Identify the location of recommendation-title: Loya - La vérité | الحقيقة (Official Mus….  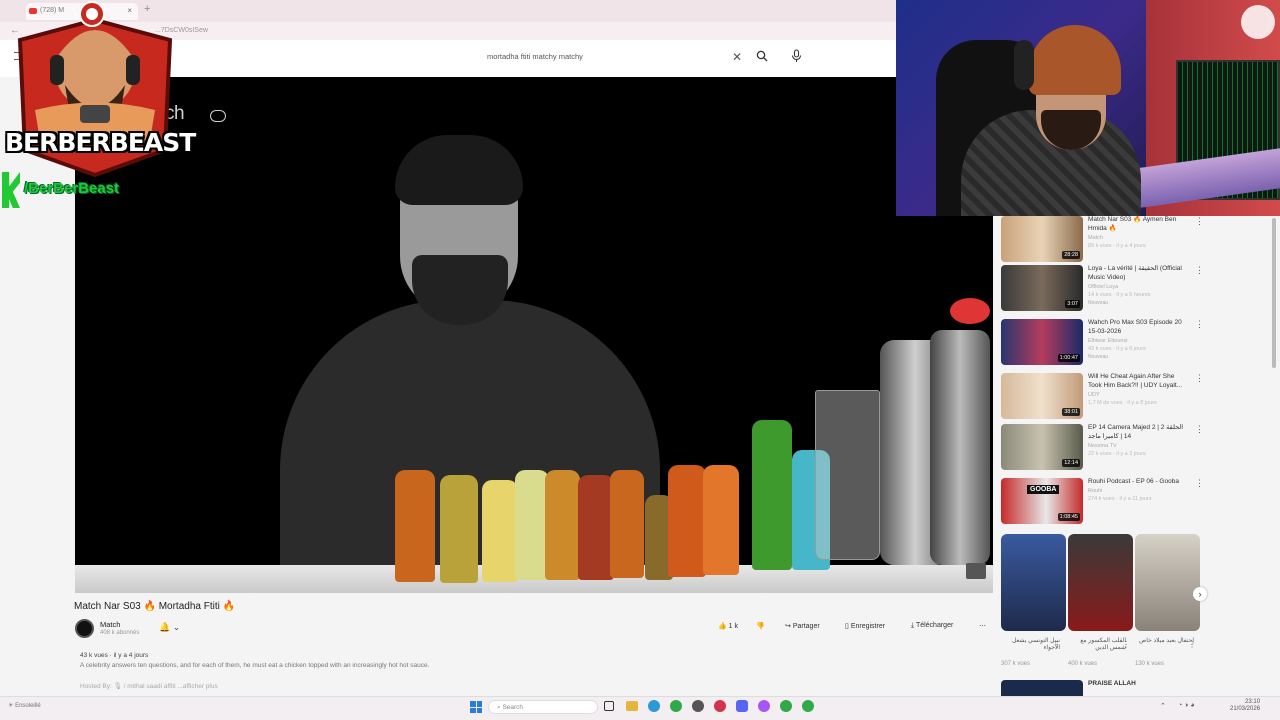
(1138, 273).